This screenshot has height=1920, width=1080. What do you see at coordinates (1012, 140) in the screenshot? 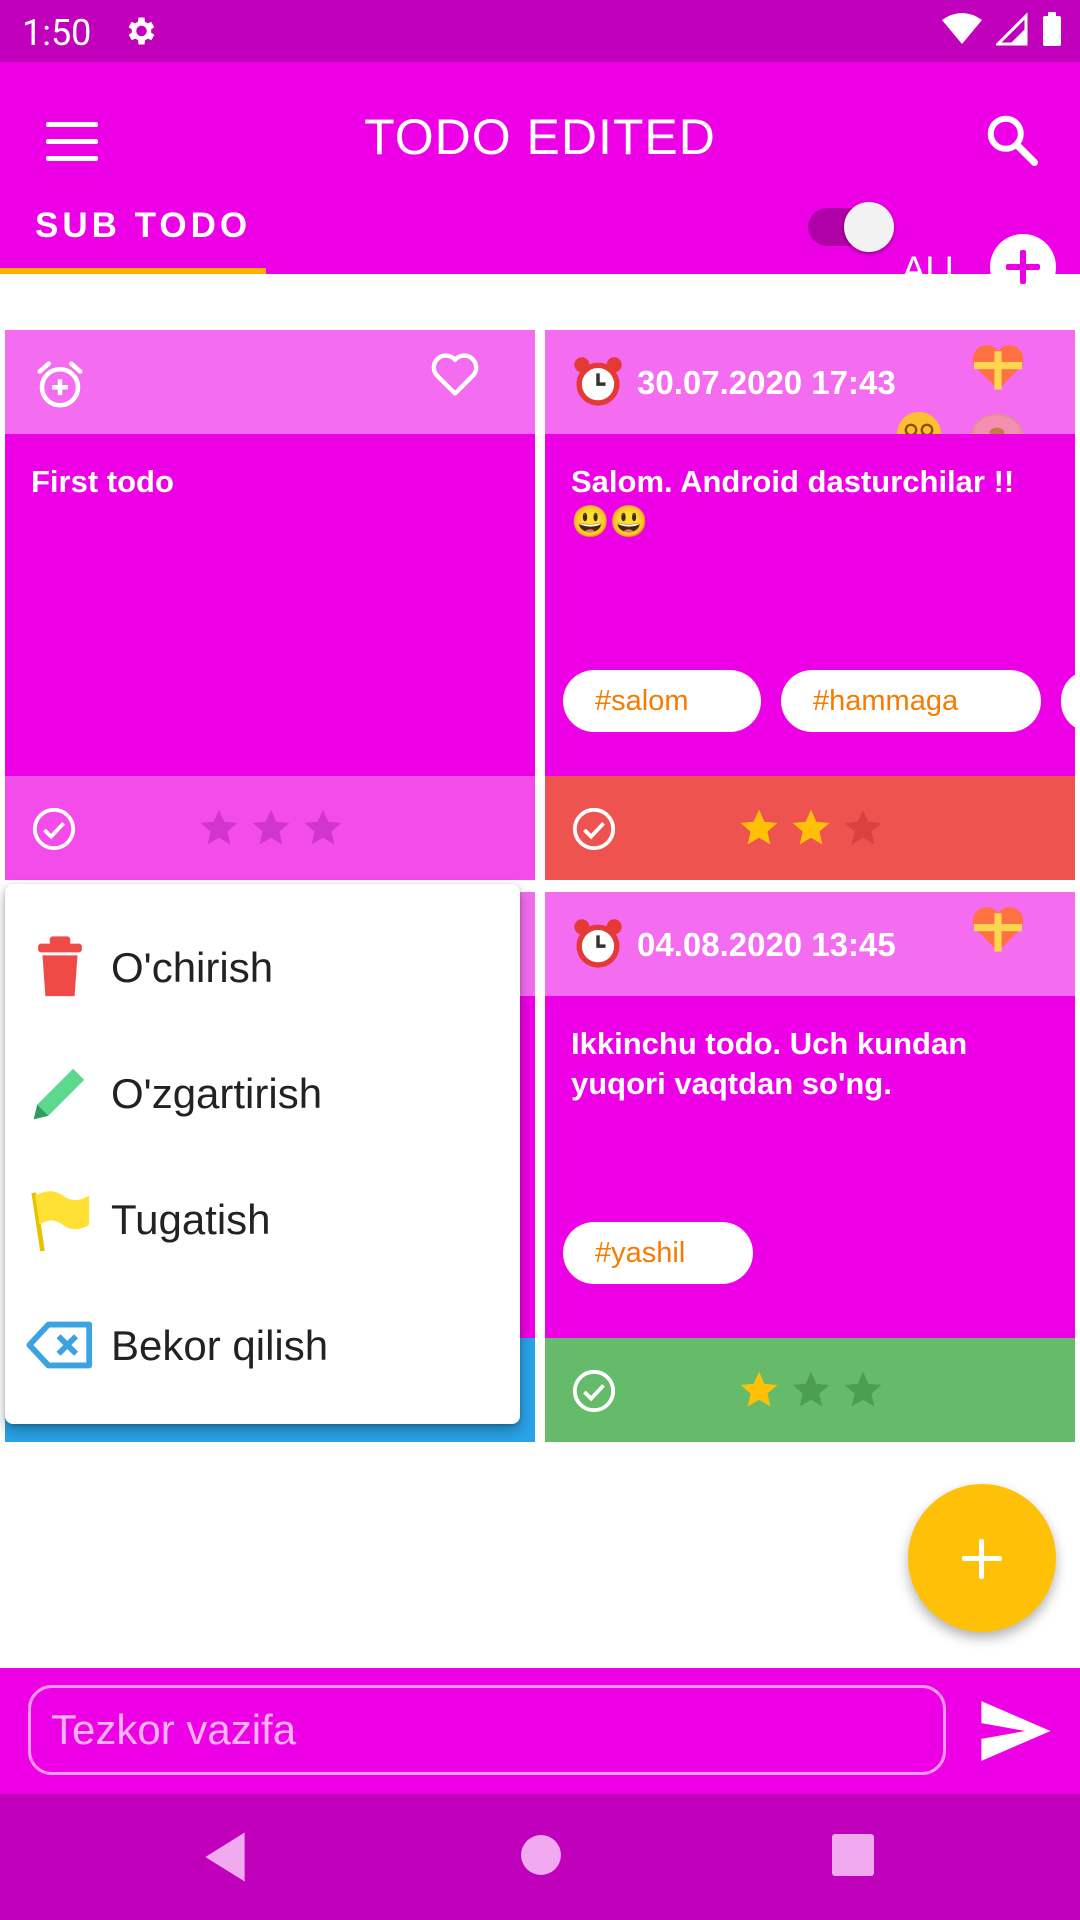
I see `search-icon` at bounding box center [1012, 140].